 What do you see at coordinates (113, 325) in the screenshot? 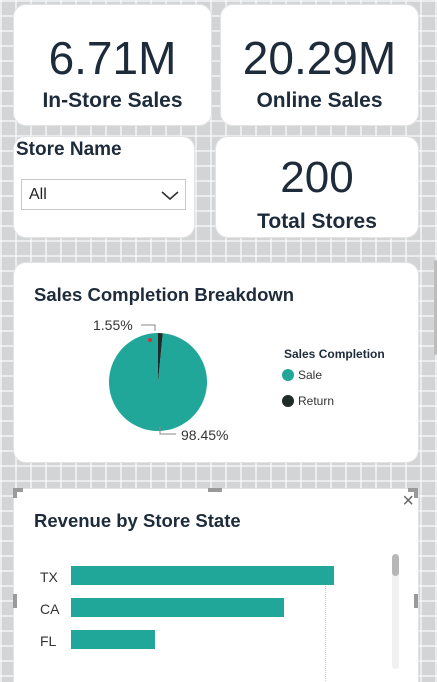
I see `pie-label-return: 1.55%` at bounding box center [113, 325].